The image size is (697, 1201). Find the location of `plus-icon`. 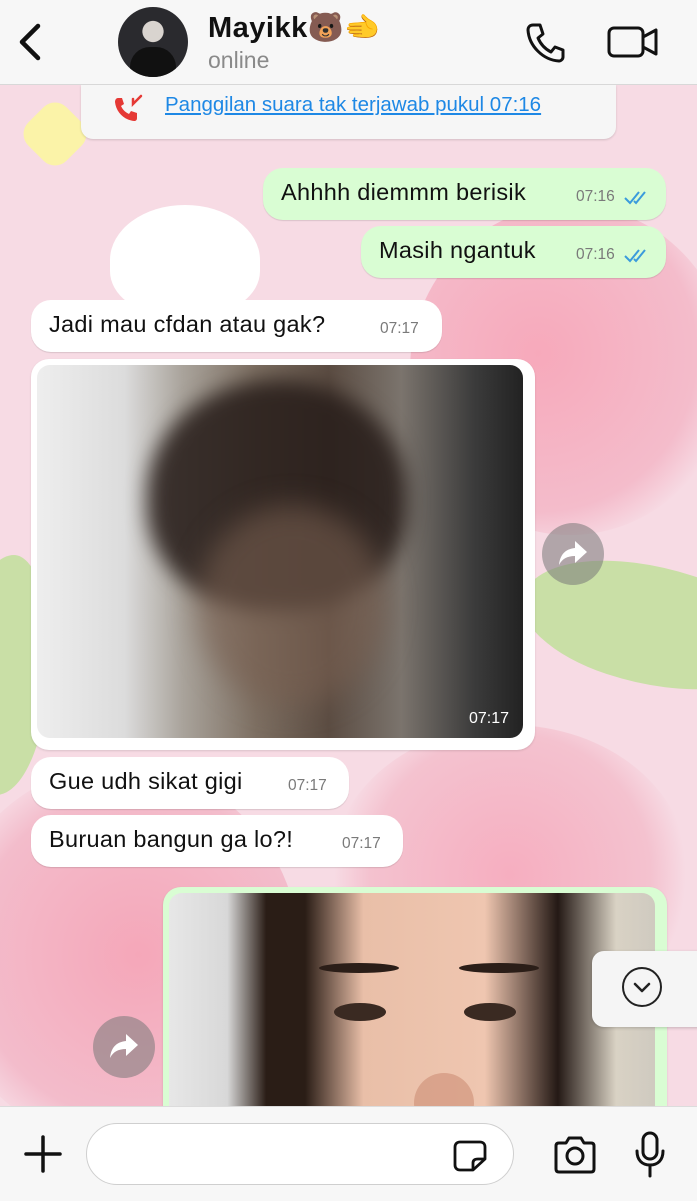

plus-icon is located at coordinates (43, 1154).